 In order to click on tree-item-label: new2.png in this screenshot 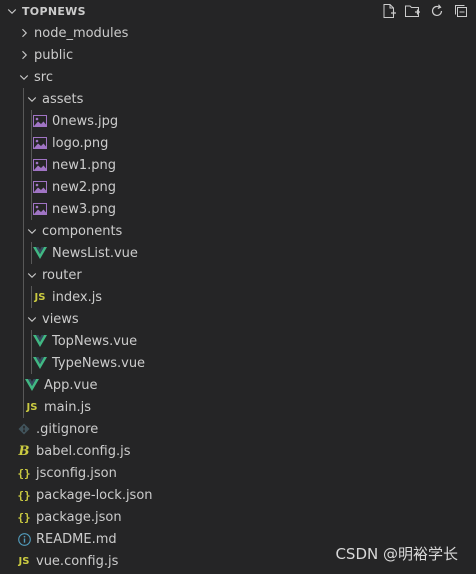, I will do `click(84, 187)`.